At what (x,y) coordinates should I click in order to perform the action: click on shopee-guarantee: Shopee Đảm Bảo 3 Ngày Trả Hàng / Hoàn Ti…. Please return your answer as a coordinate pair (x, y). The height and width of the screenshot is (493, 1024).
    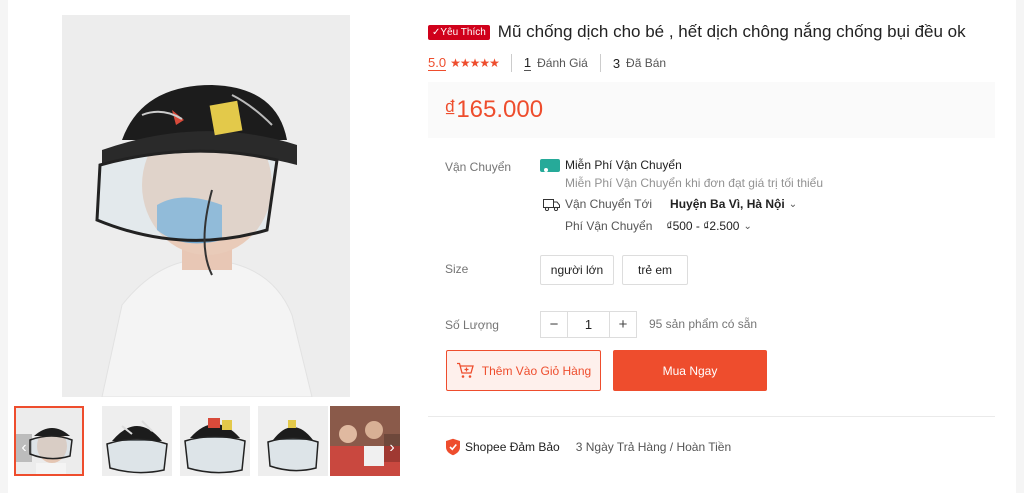
    Looking at the image, I should click on (588, 447).